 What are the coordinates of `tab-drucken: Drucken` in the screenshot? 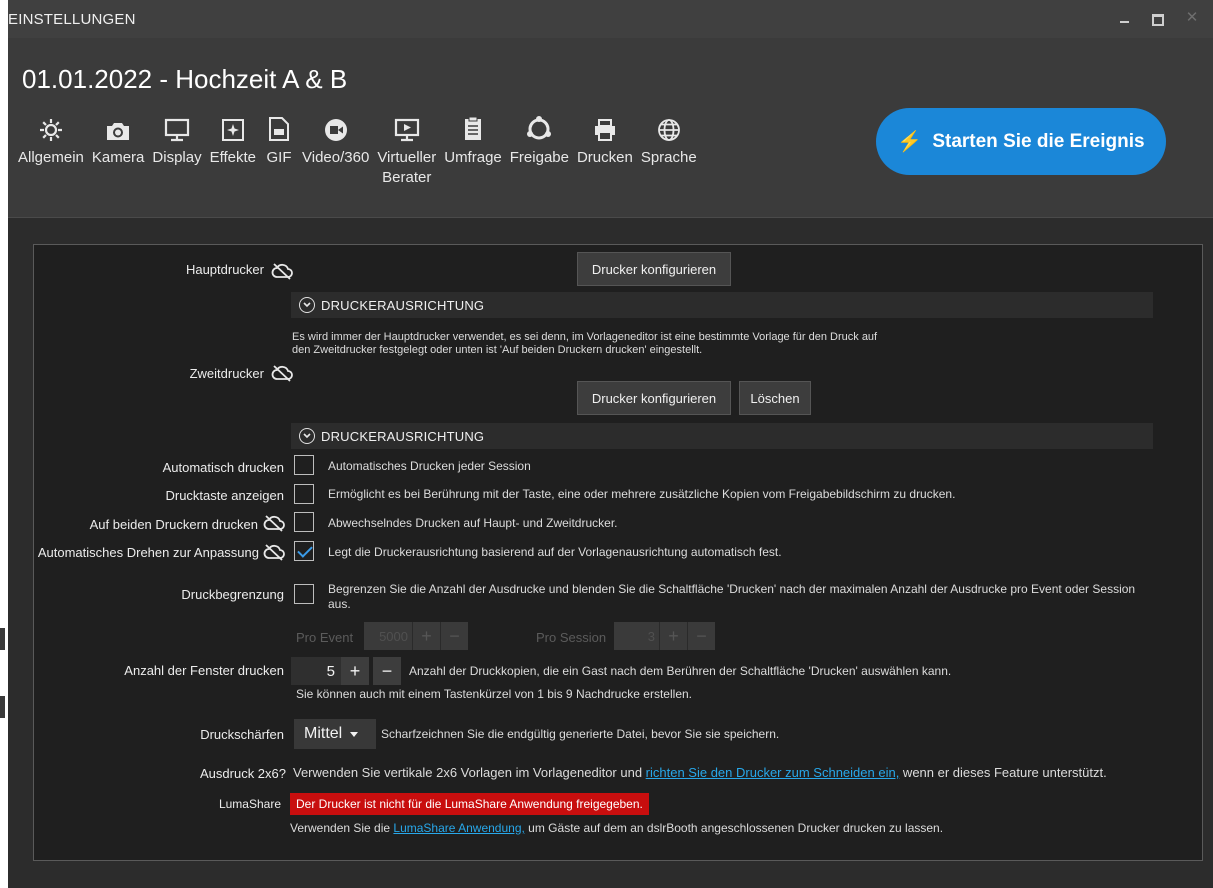 It's located at (605, 150).